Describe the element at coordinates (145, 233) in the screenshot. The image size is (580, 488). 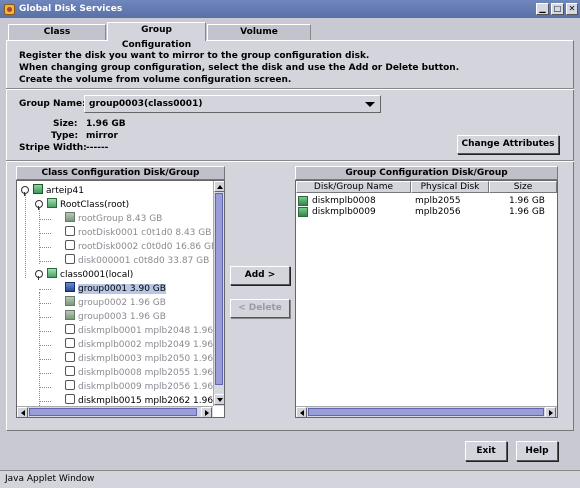
I see `tree-item-label: rootDisk0001 c0t1d0 8.43 GB` at that location.